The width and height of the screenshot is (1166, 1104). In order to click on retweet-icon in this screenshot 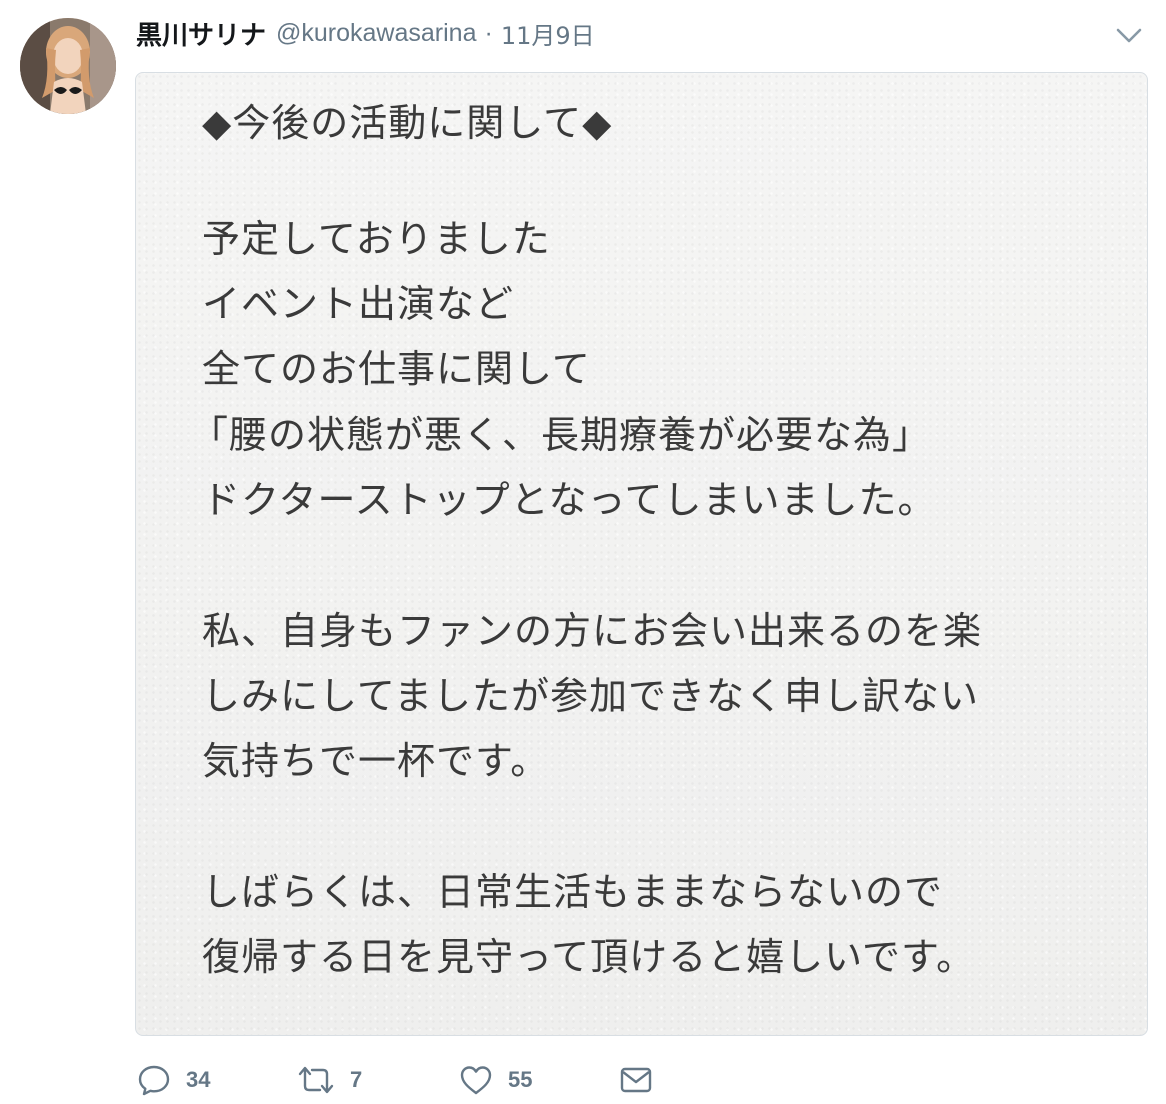, I will do `click(316, 1080)`.